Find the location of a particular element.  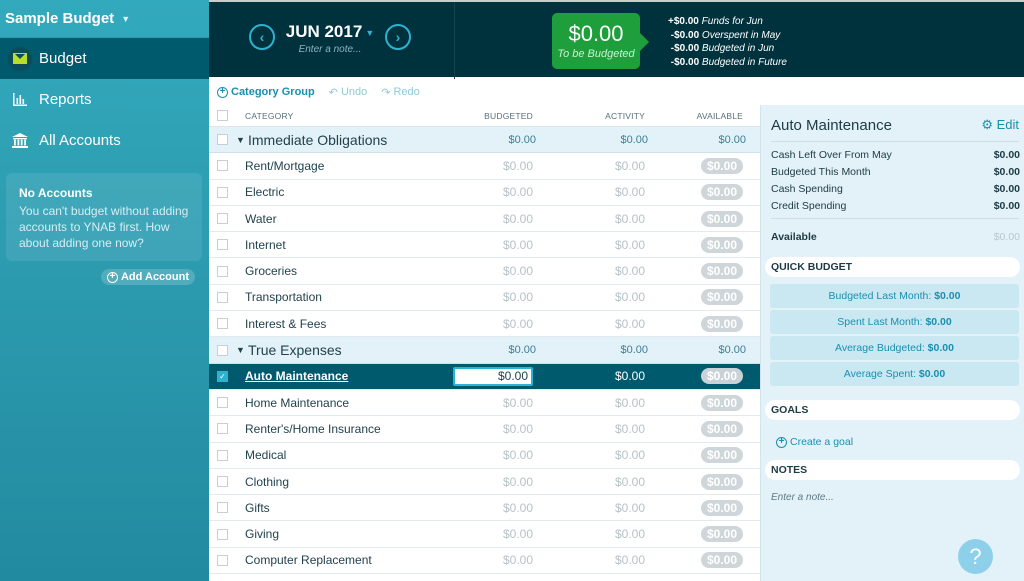

quick-budget-average-spent: Average Spent: $0.00 is located at coordinates (894, 374).